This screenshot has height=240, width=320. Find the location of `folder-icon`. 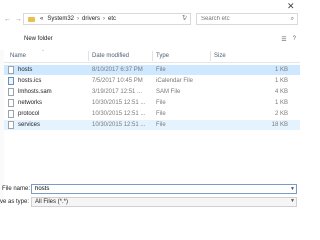

folder-icon is located at coordinates (31, 19).